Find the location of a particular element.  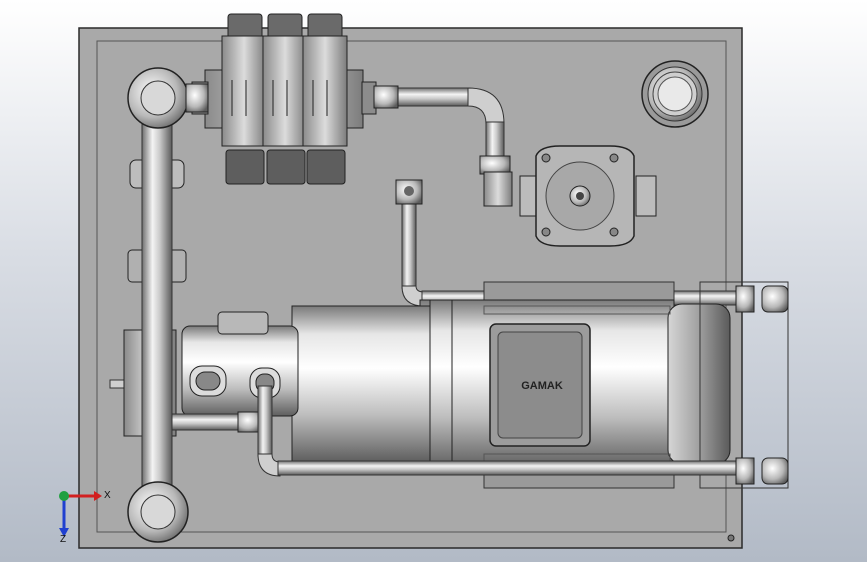

pipe-elbow-bottom is located at coordinates (158, 512).